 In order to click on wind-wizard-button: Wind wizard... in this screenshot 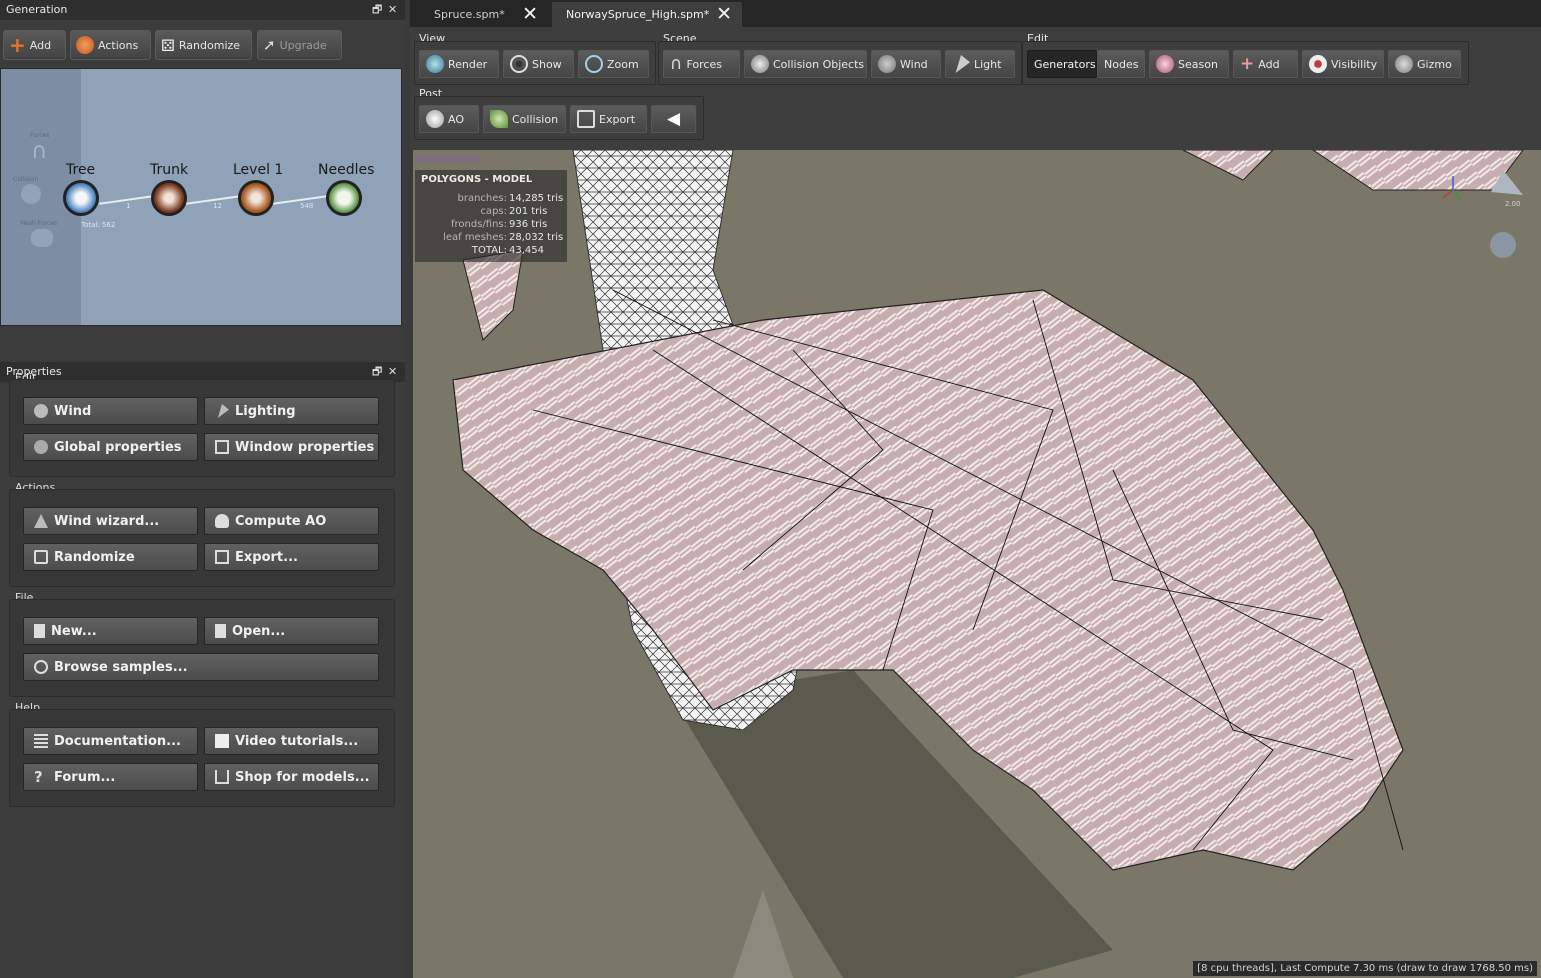, I will do `click(110, 521)`.